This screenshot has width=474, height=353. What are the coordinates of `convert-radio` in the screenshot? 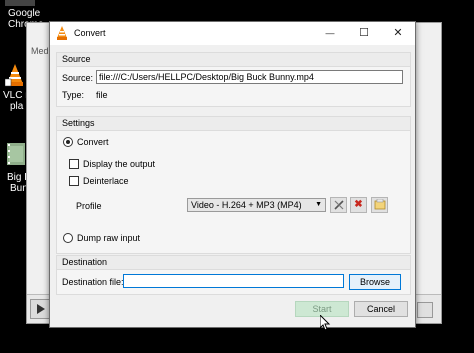 It's located at (68, 142).